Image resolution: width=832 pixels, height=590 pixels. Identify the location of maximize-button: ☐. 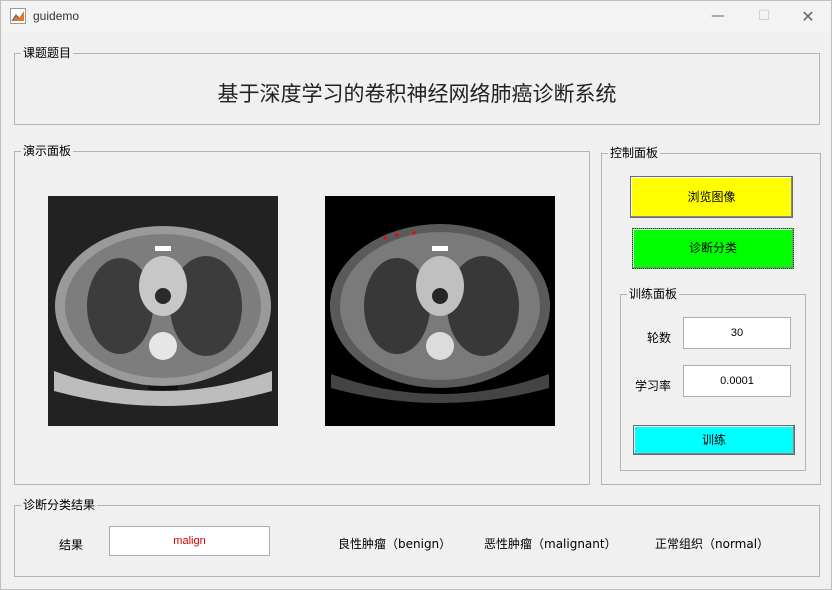
(764, 16).